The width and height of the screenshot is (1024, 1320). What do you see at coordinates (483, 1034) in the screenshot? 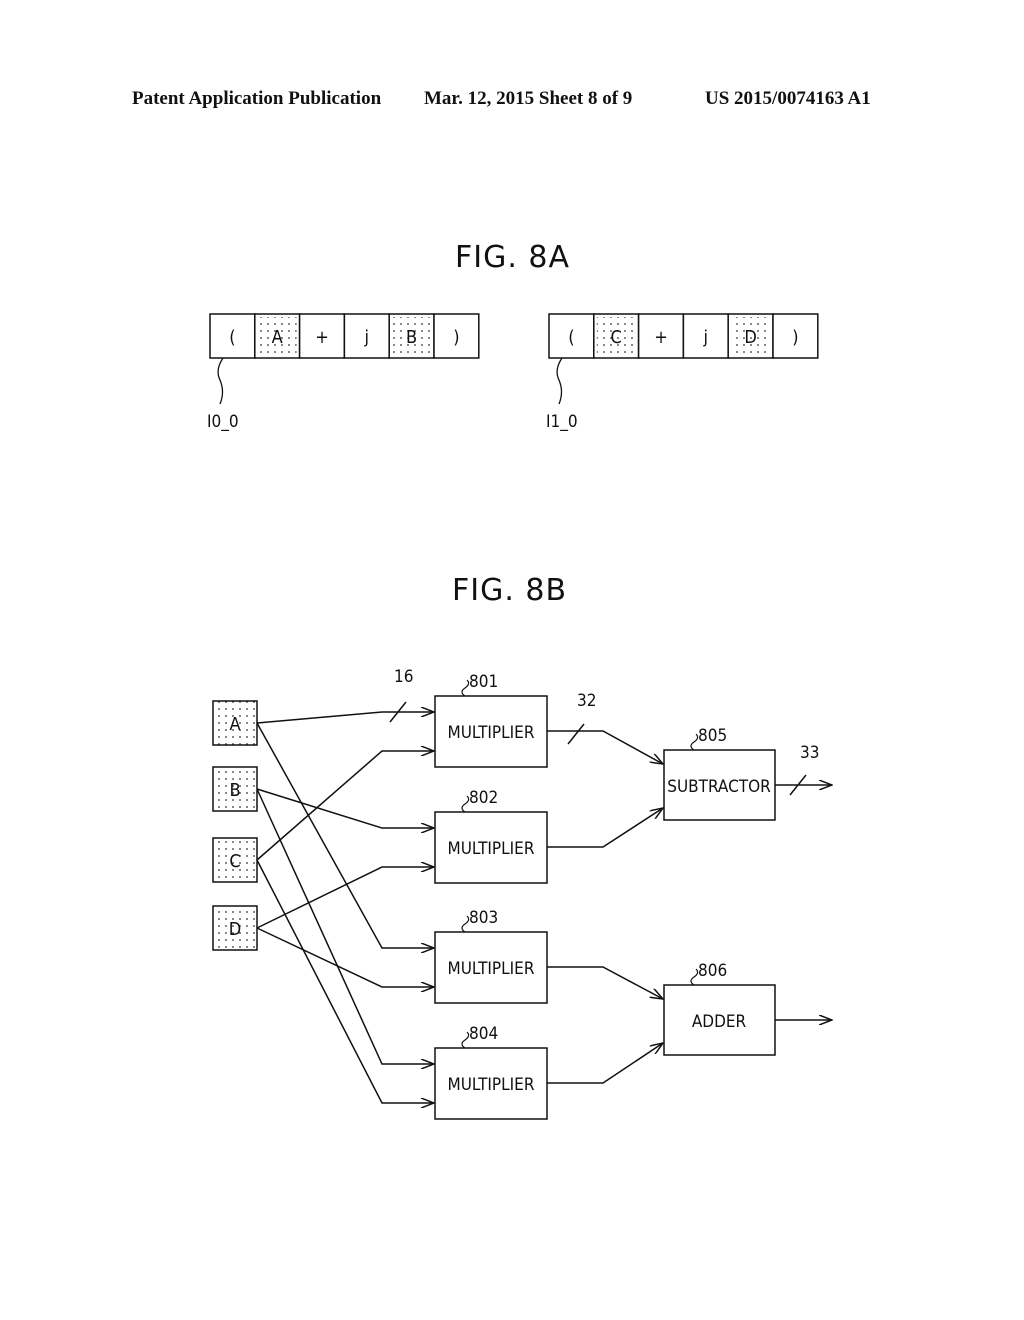
I see `multiplier-ref: 804` at bounding box center [483, 1034].